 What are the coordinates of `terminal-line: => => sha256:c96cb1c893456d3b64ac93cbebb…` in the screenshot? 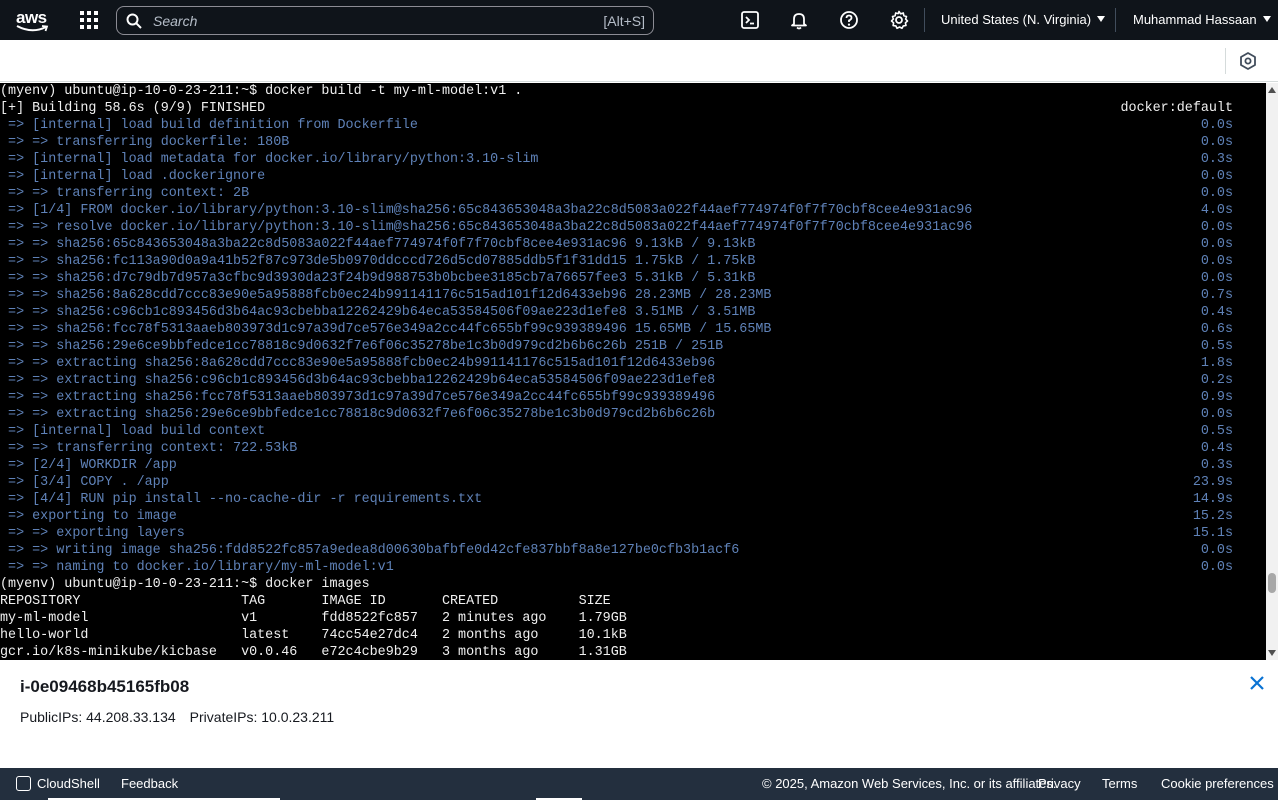 It's located at (633, 312).